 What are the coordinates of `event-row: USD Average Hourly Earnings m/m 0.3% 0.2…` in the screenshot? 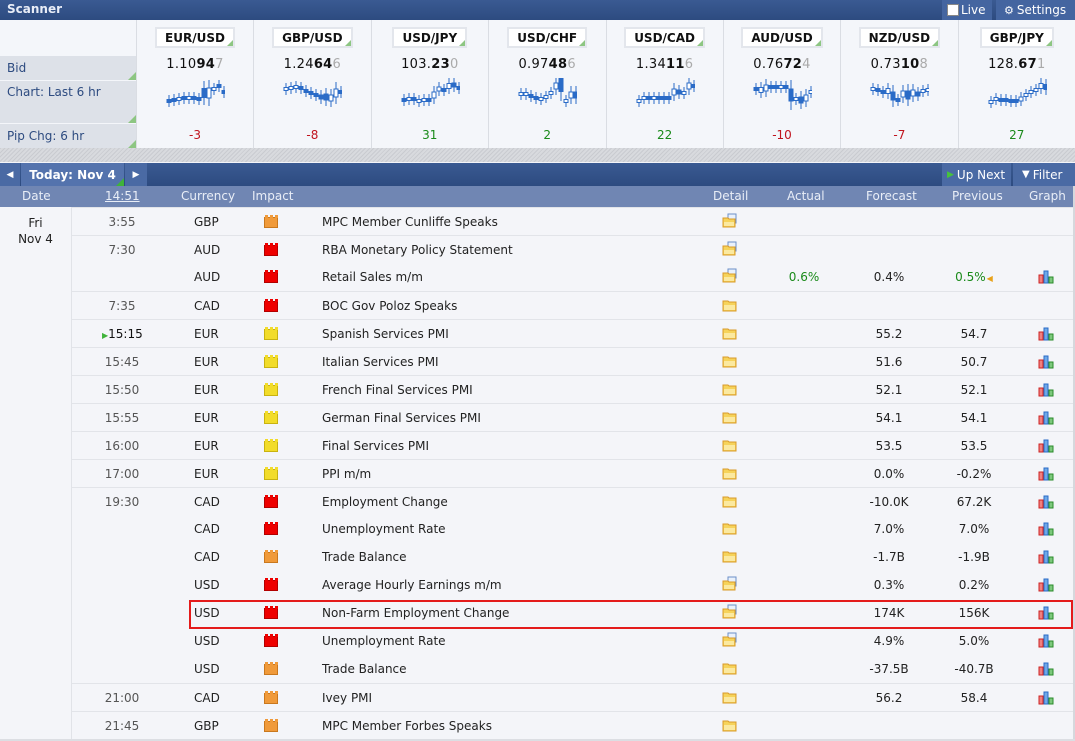 It's located at (573, 585).